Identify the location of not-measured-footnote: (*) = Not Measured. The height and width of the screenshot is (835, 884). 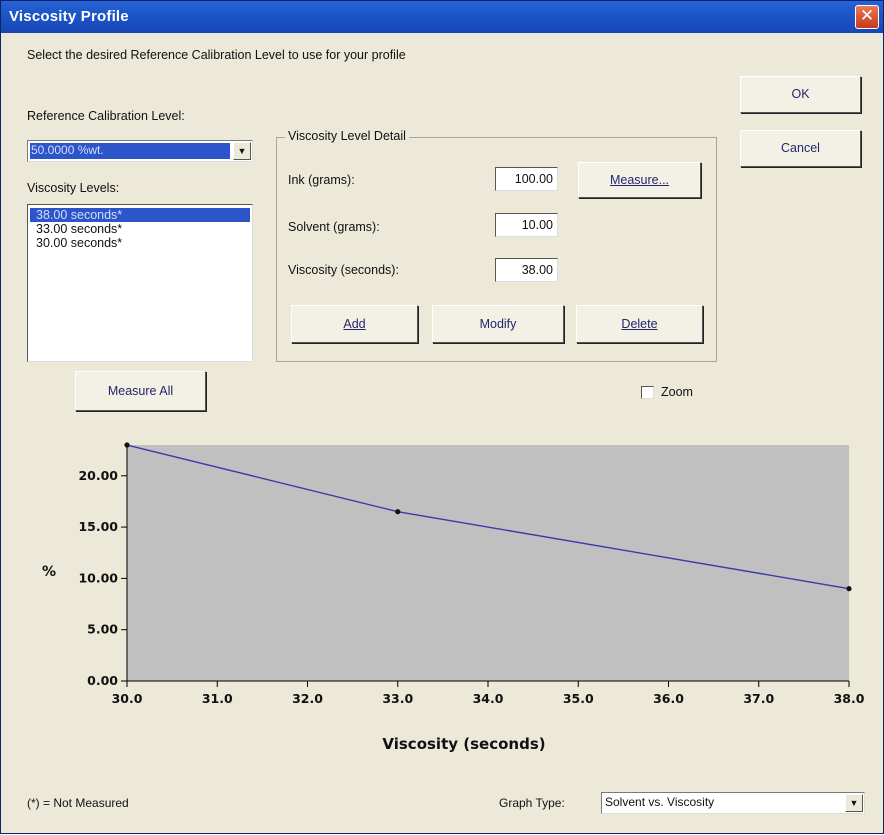
(78, 803).